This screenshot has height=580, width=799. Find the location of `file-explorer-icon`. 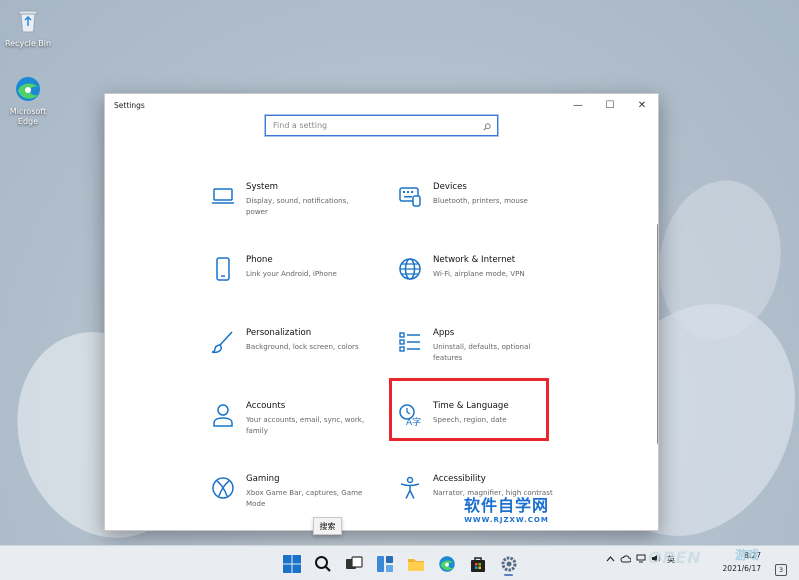

file-explorer-icon is located at coordinates (415, 564).